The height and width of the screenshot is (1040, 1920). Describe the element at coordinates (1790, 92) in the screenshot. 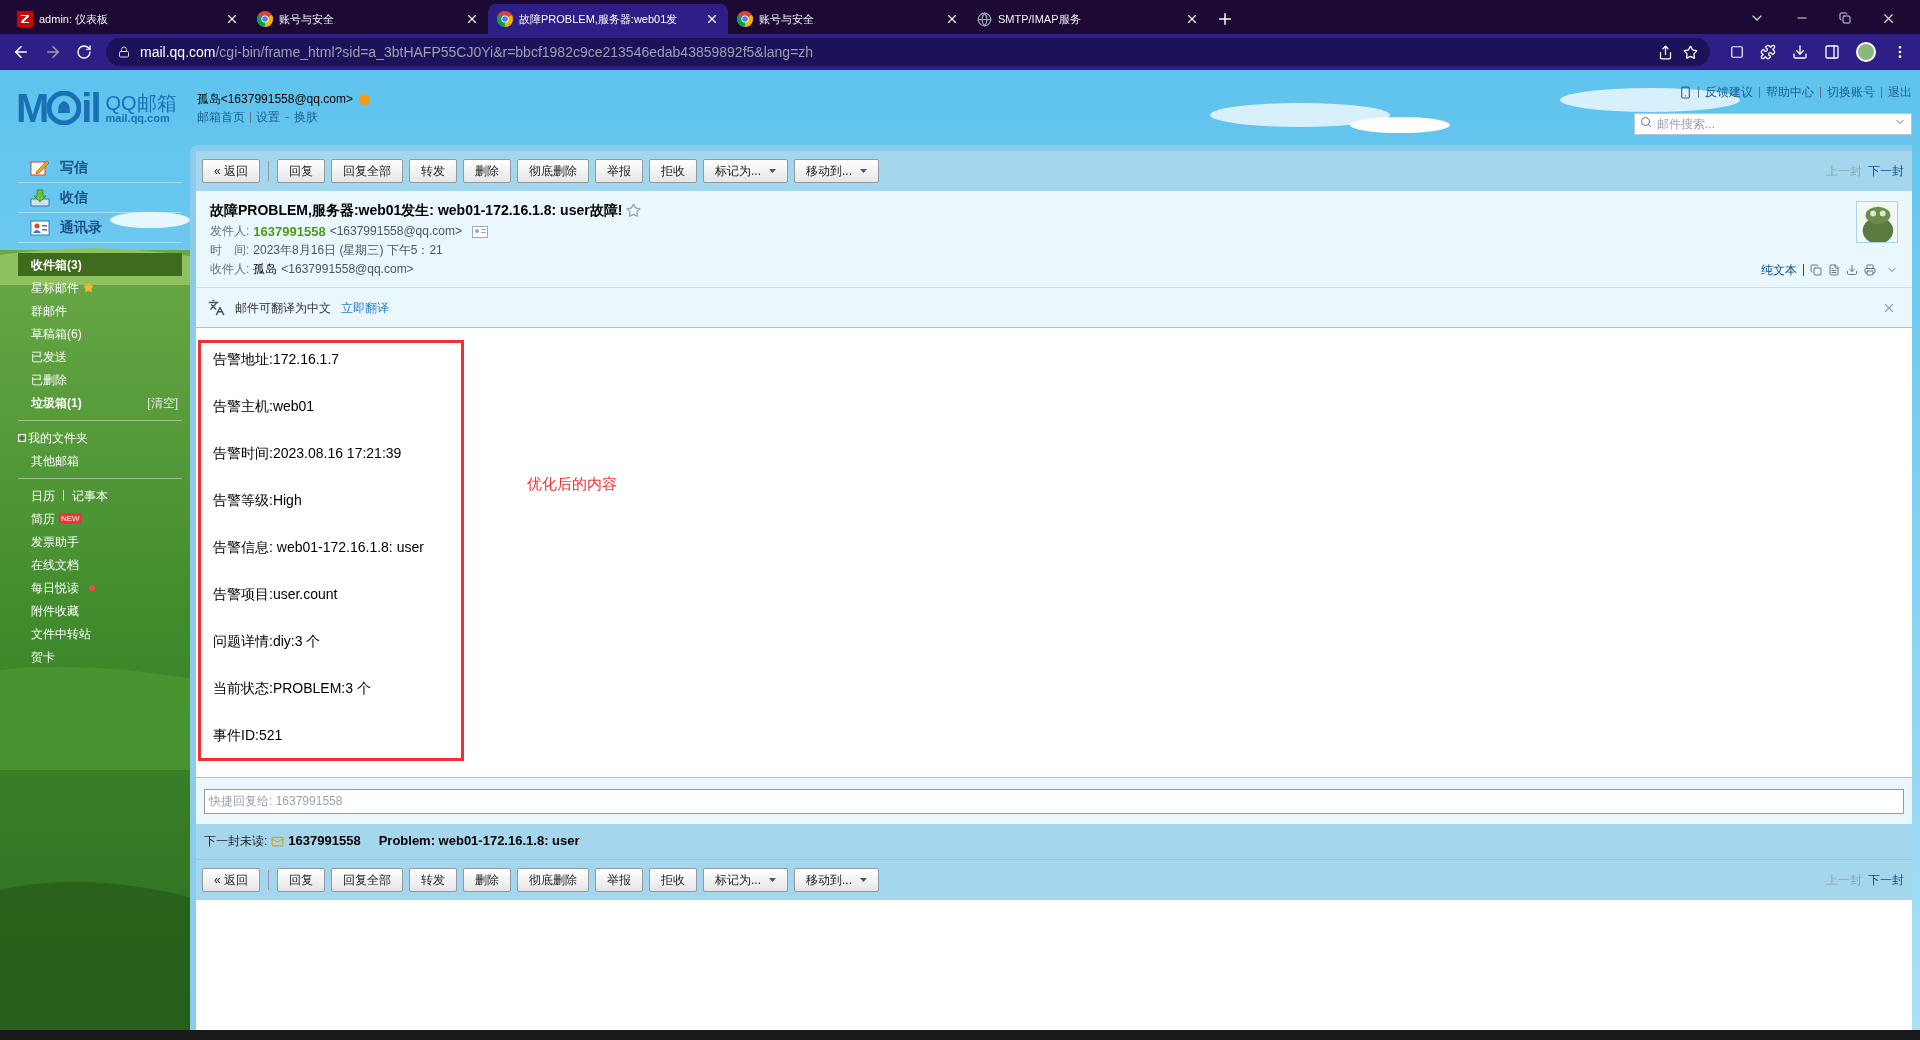

I see `top-link: 帮助中心` at that location.